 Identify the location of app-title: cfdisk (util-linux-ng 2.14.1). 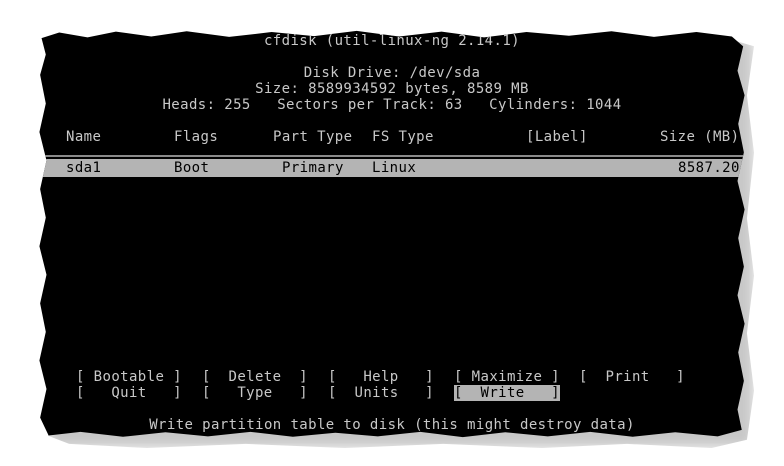
(392, 41).